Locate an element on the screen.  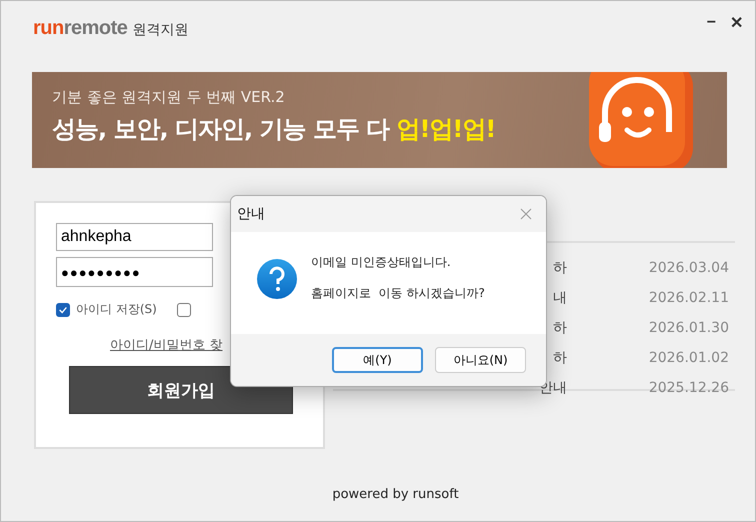
notice-date: 2026.01.02 is located at coordinates (688, 358).